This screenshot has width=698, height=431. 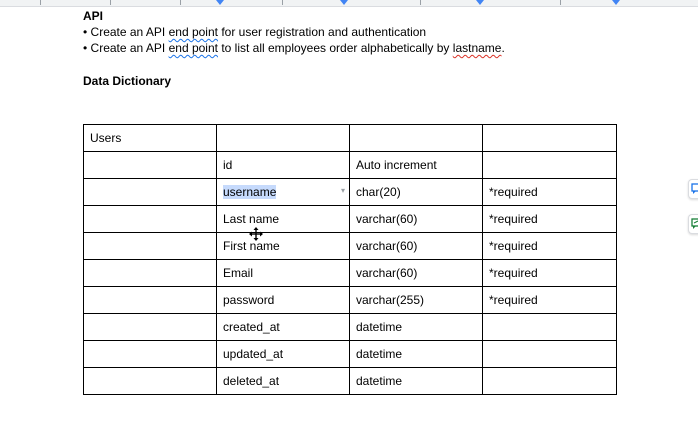 I want to click on bullet-text: for user registration and authentication, so click(x=322, y=32).